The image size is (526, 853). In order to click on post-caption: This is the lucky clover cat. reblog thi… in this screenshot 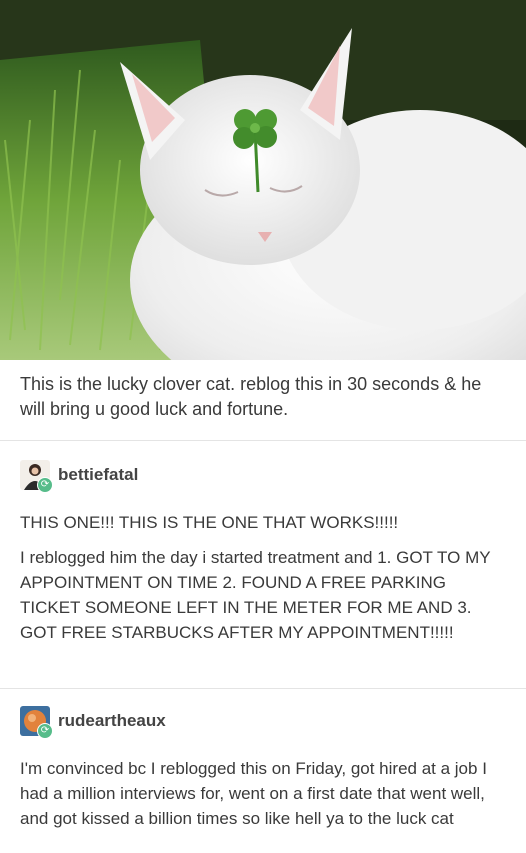, I will do `click(251, 396)`.